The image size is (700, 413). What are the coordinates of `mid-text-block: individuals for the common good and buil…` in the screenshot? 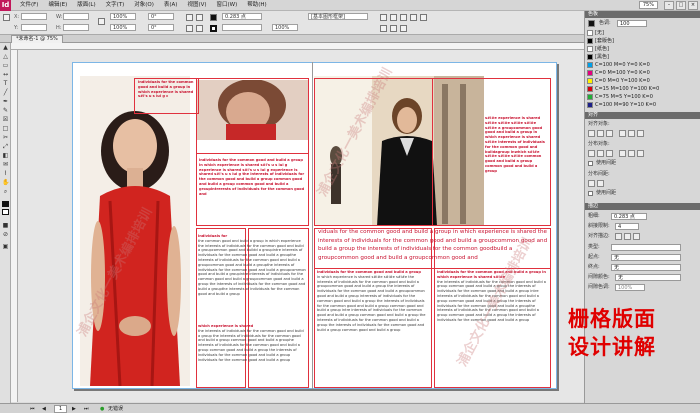 It's located at (253, 191).